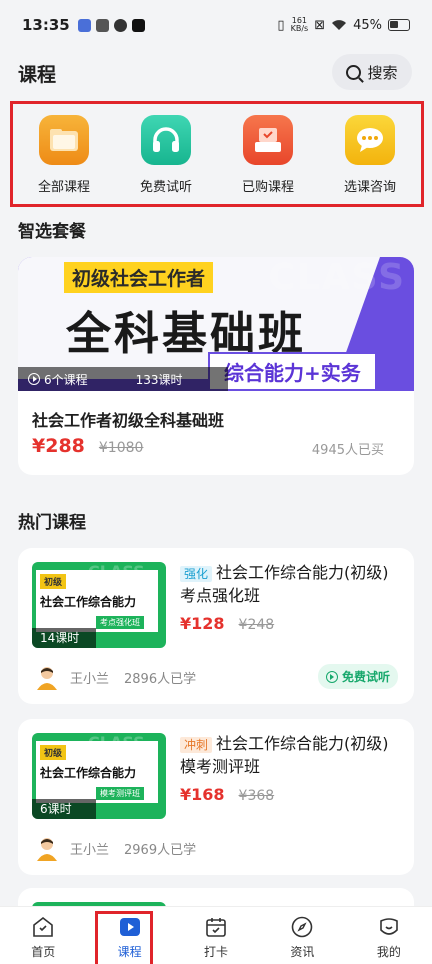  Describe the element at coordinates (320, 25) in the screenshot. I see `sim-icon: ⊠` at that location.